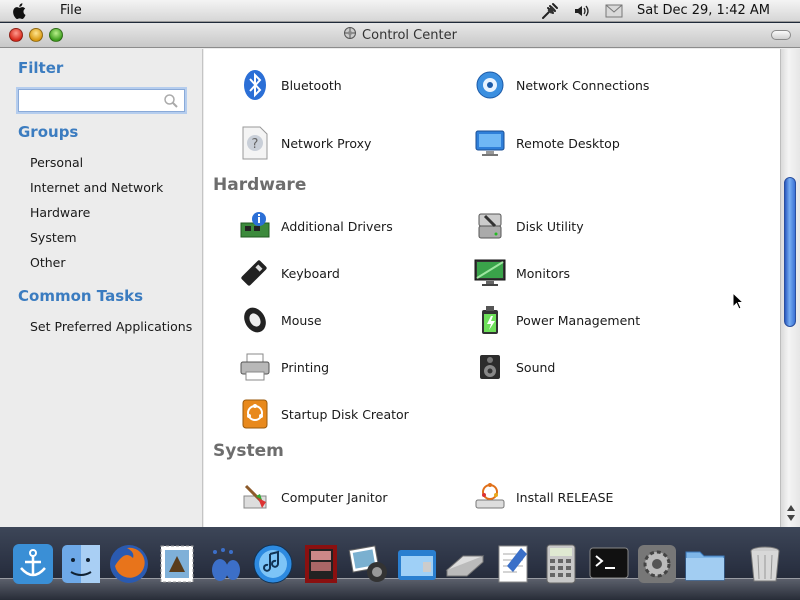  Describe the element at coordinates (568, 143) in the screenshot. I see `item-label: Remote Desktop` at that location.